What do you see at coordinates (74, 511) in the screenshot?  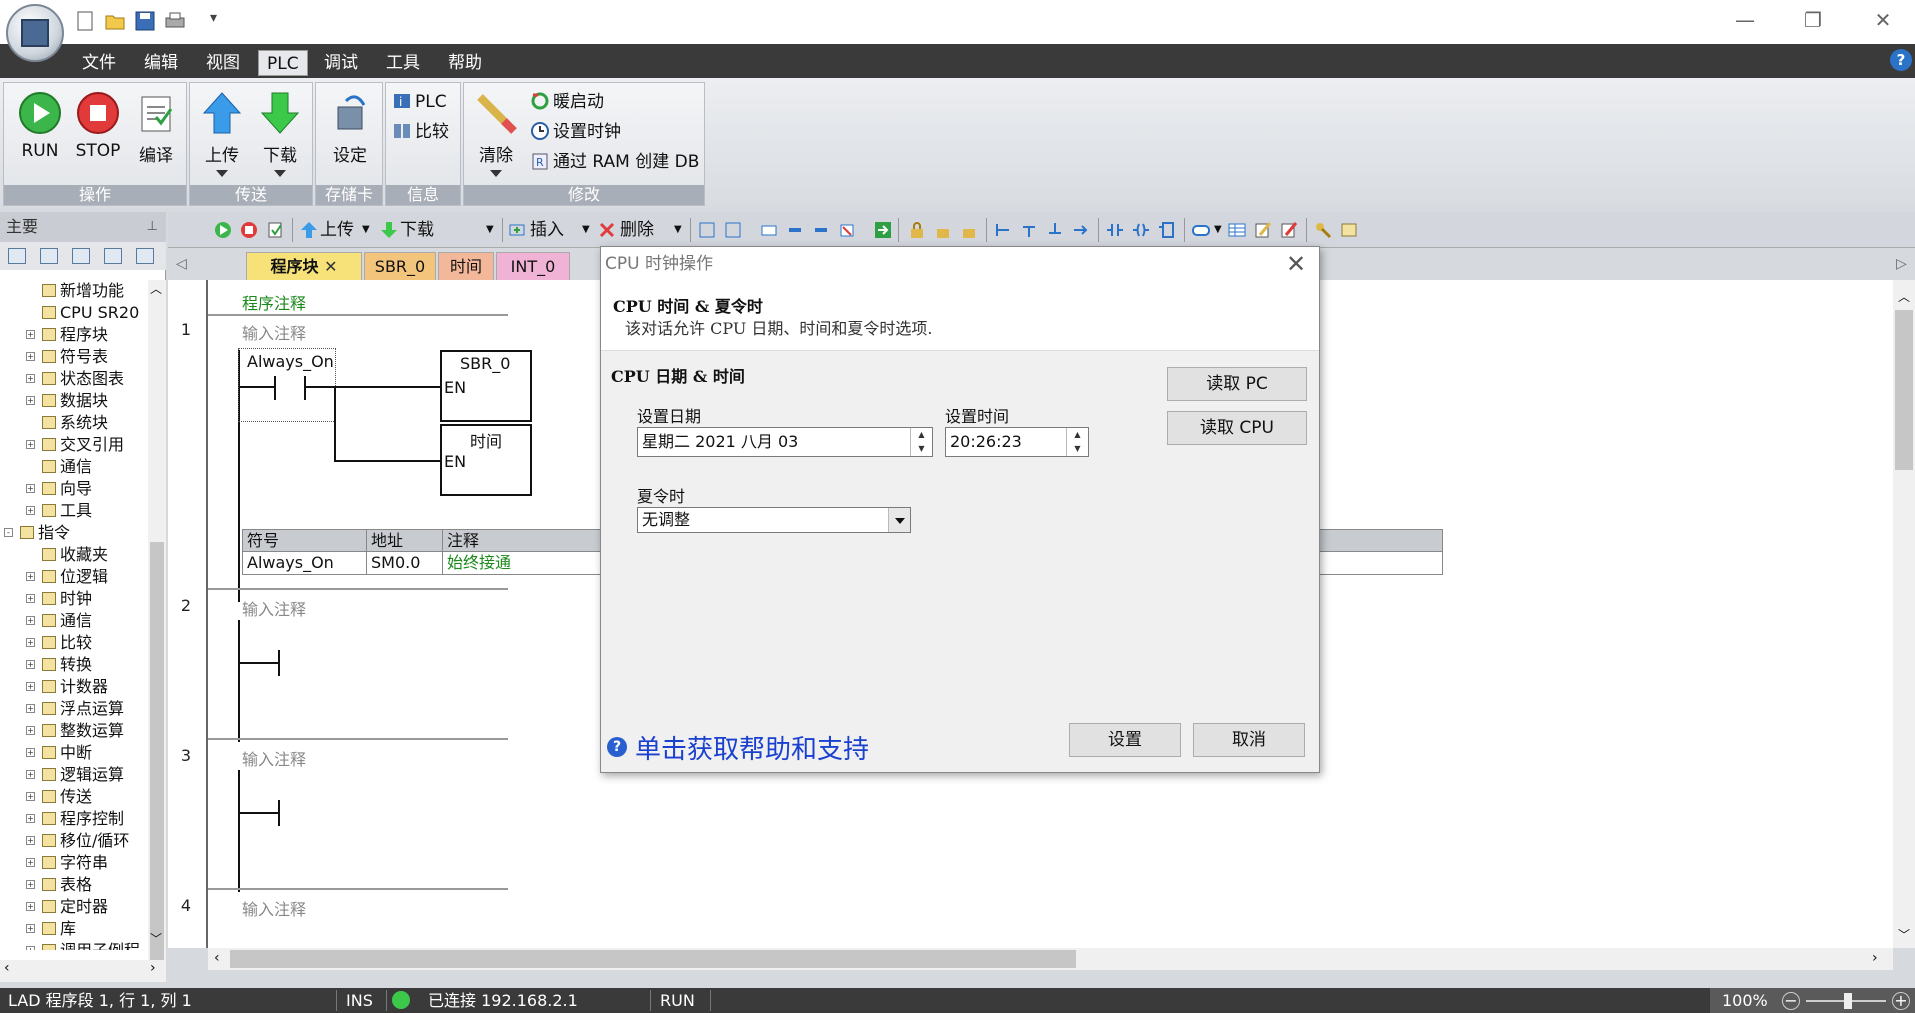 I see `tree-item: + 工具` at bounding box center [74, 511].